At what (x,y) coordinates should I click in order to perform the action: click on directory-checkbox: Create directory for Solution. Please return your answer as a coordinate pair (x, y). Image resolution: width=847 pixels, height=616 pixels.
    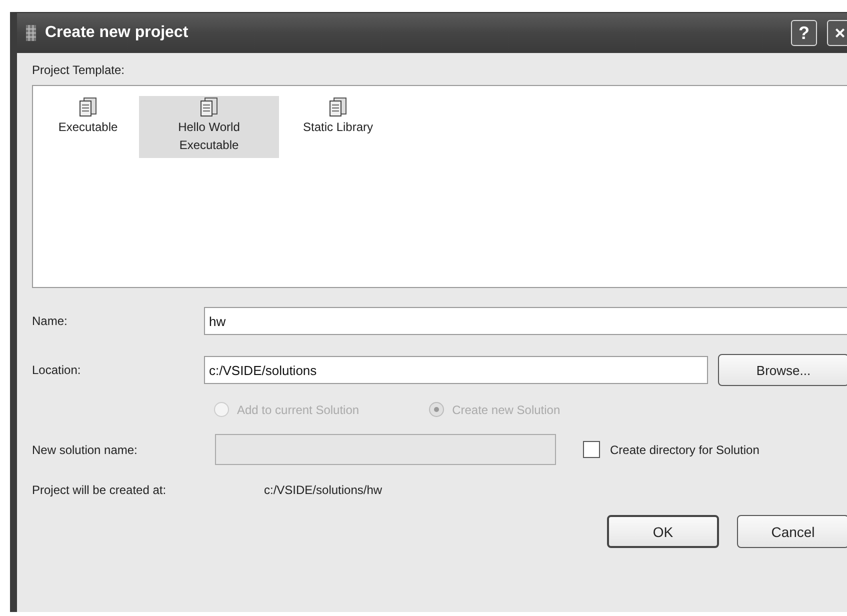
    Looking at the image, I should click on (671, 449).